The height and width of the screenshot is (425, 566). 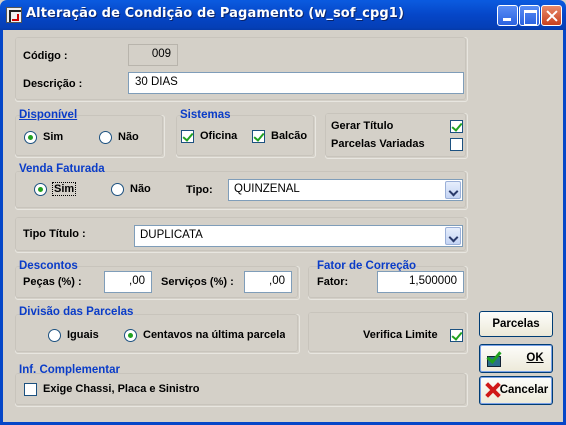 I want to click on descontos-header: Descontos, so click(x=48, y=266).